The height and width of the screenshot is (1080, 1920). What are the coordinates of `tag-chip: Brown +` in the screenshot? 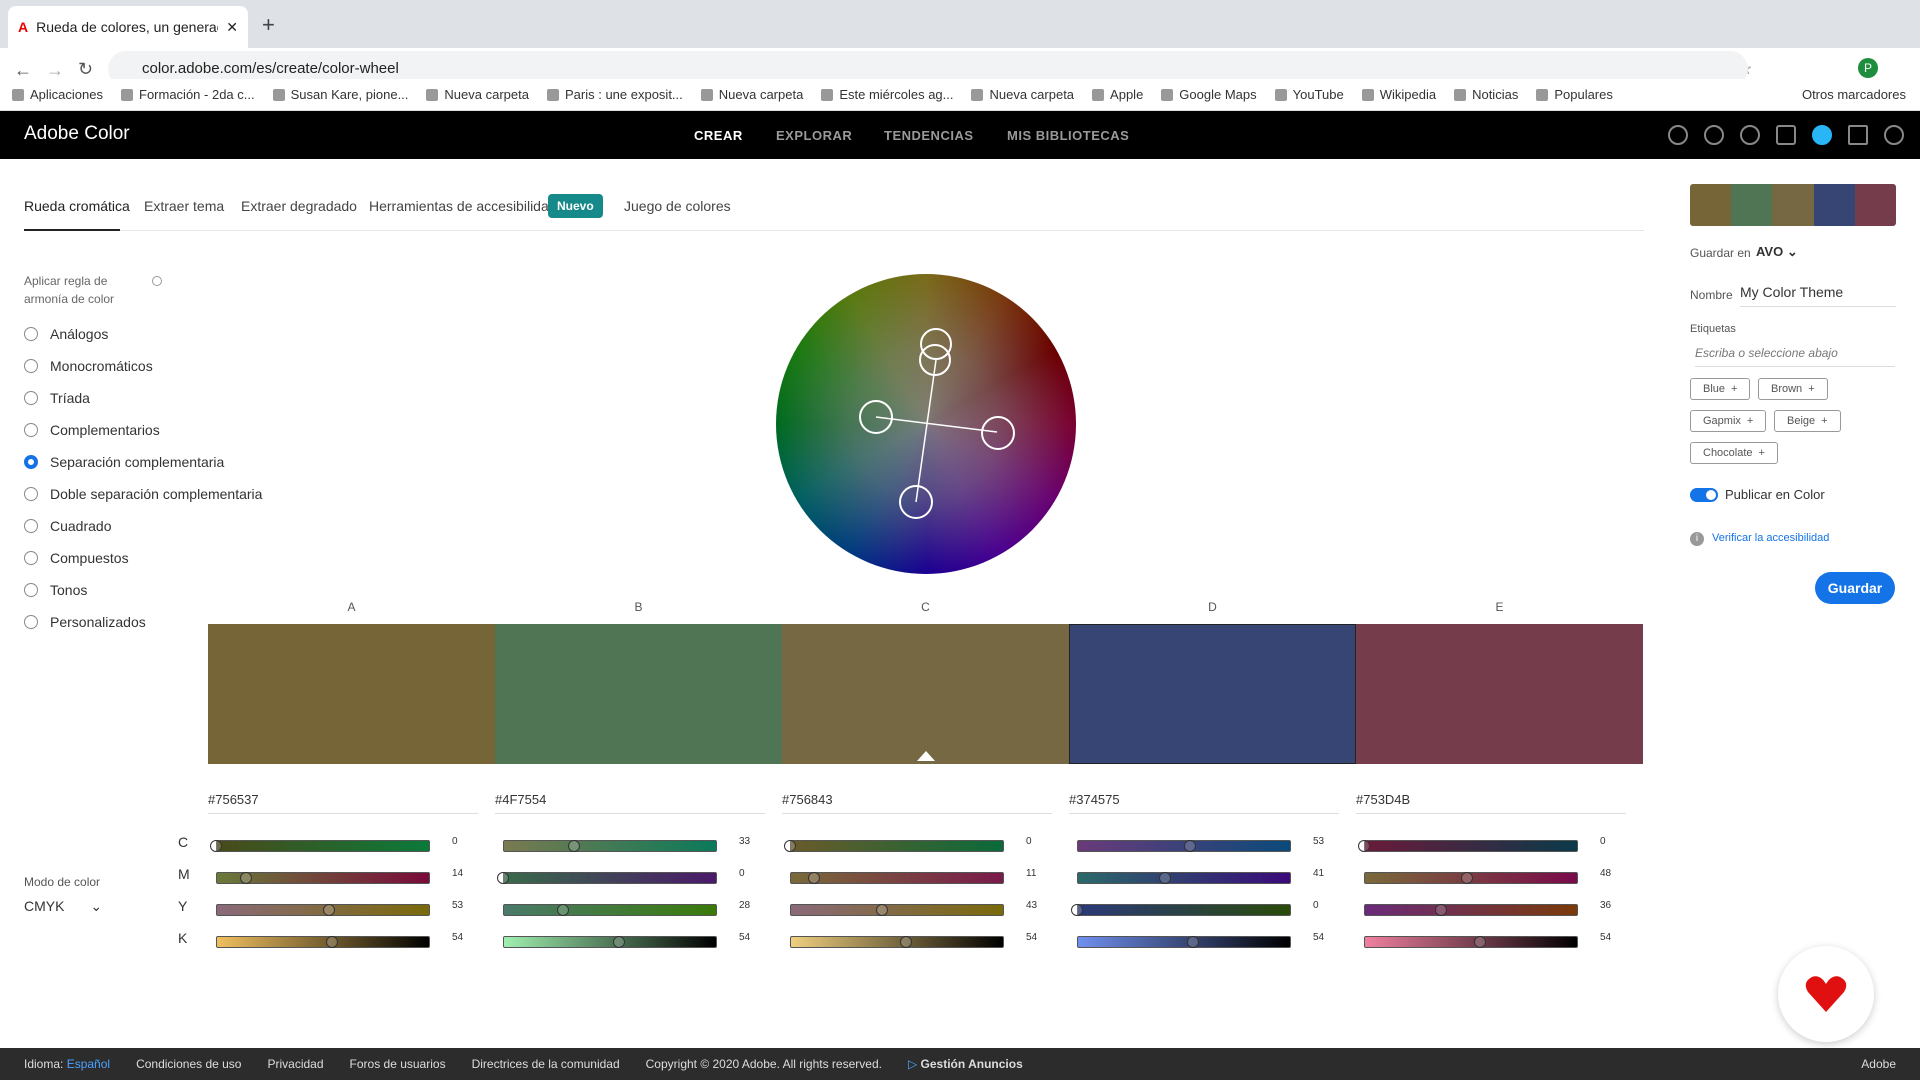 It's located at (1793, 389).